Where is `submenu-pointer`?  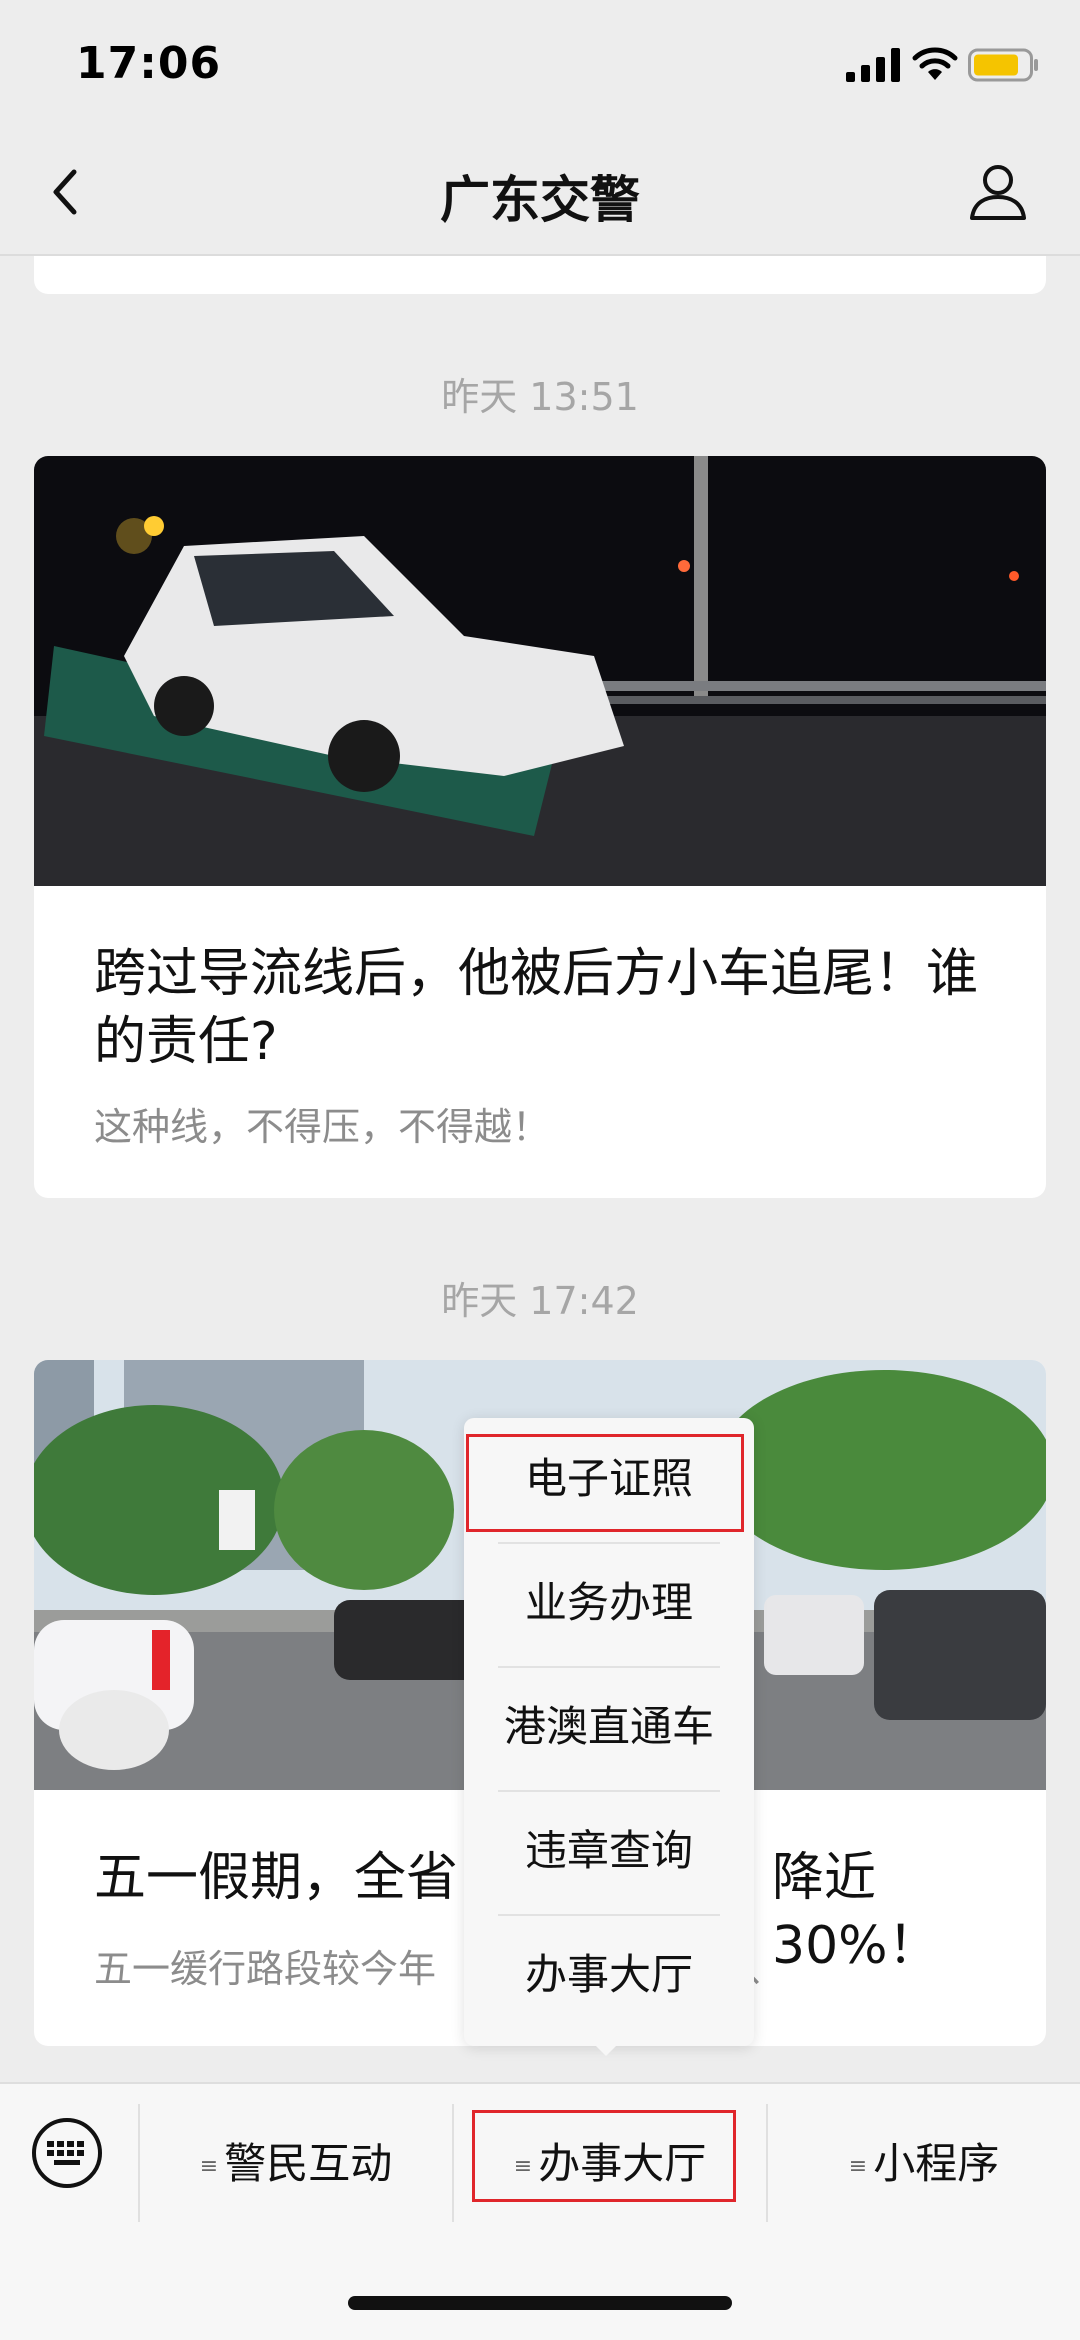 submenu-pointer is located at coordinates (606, 2048).